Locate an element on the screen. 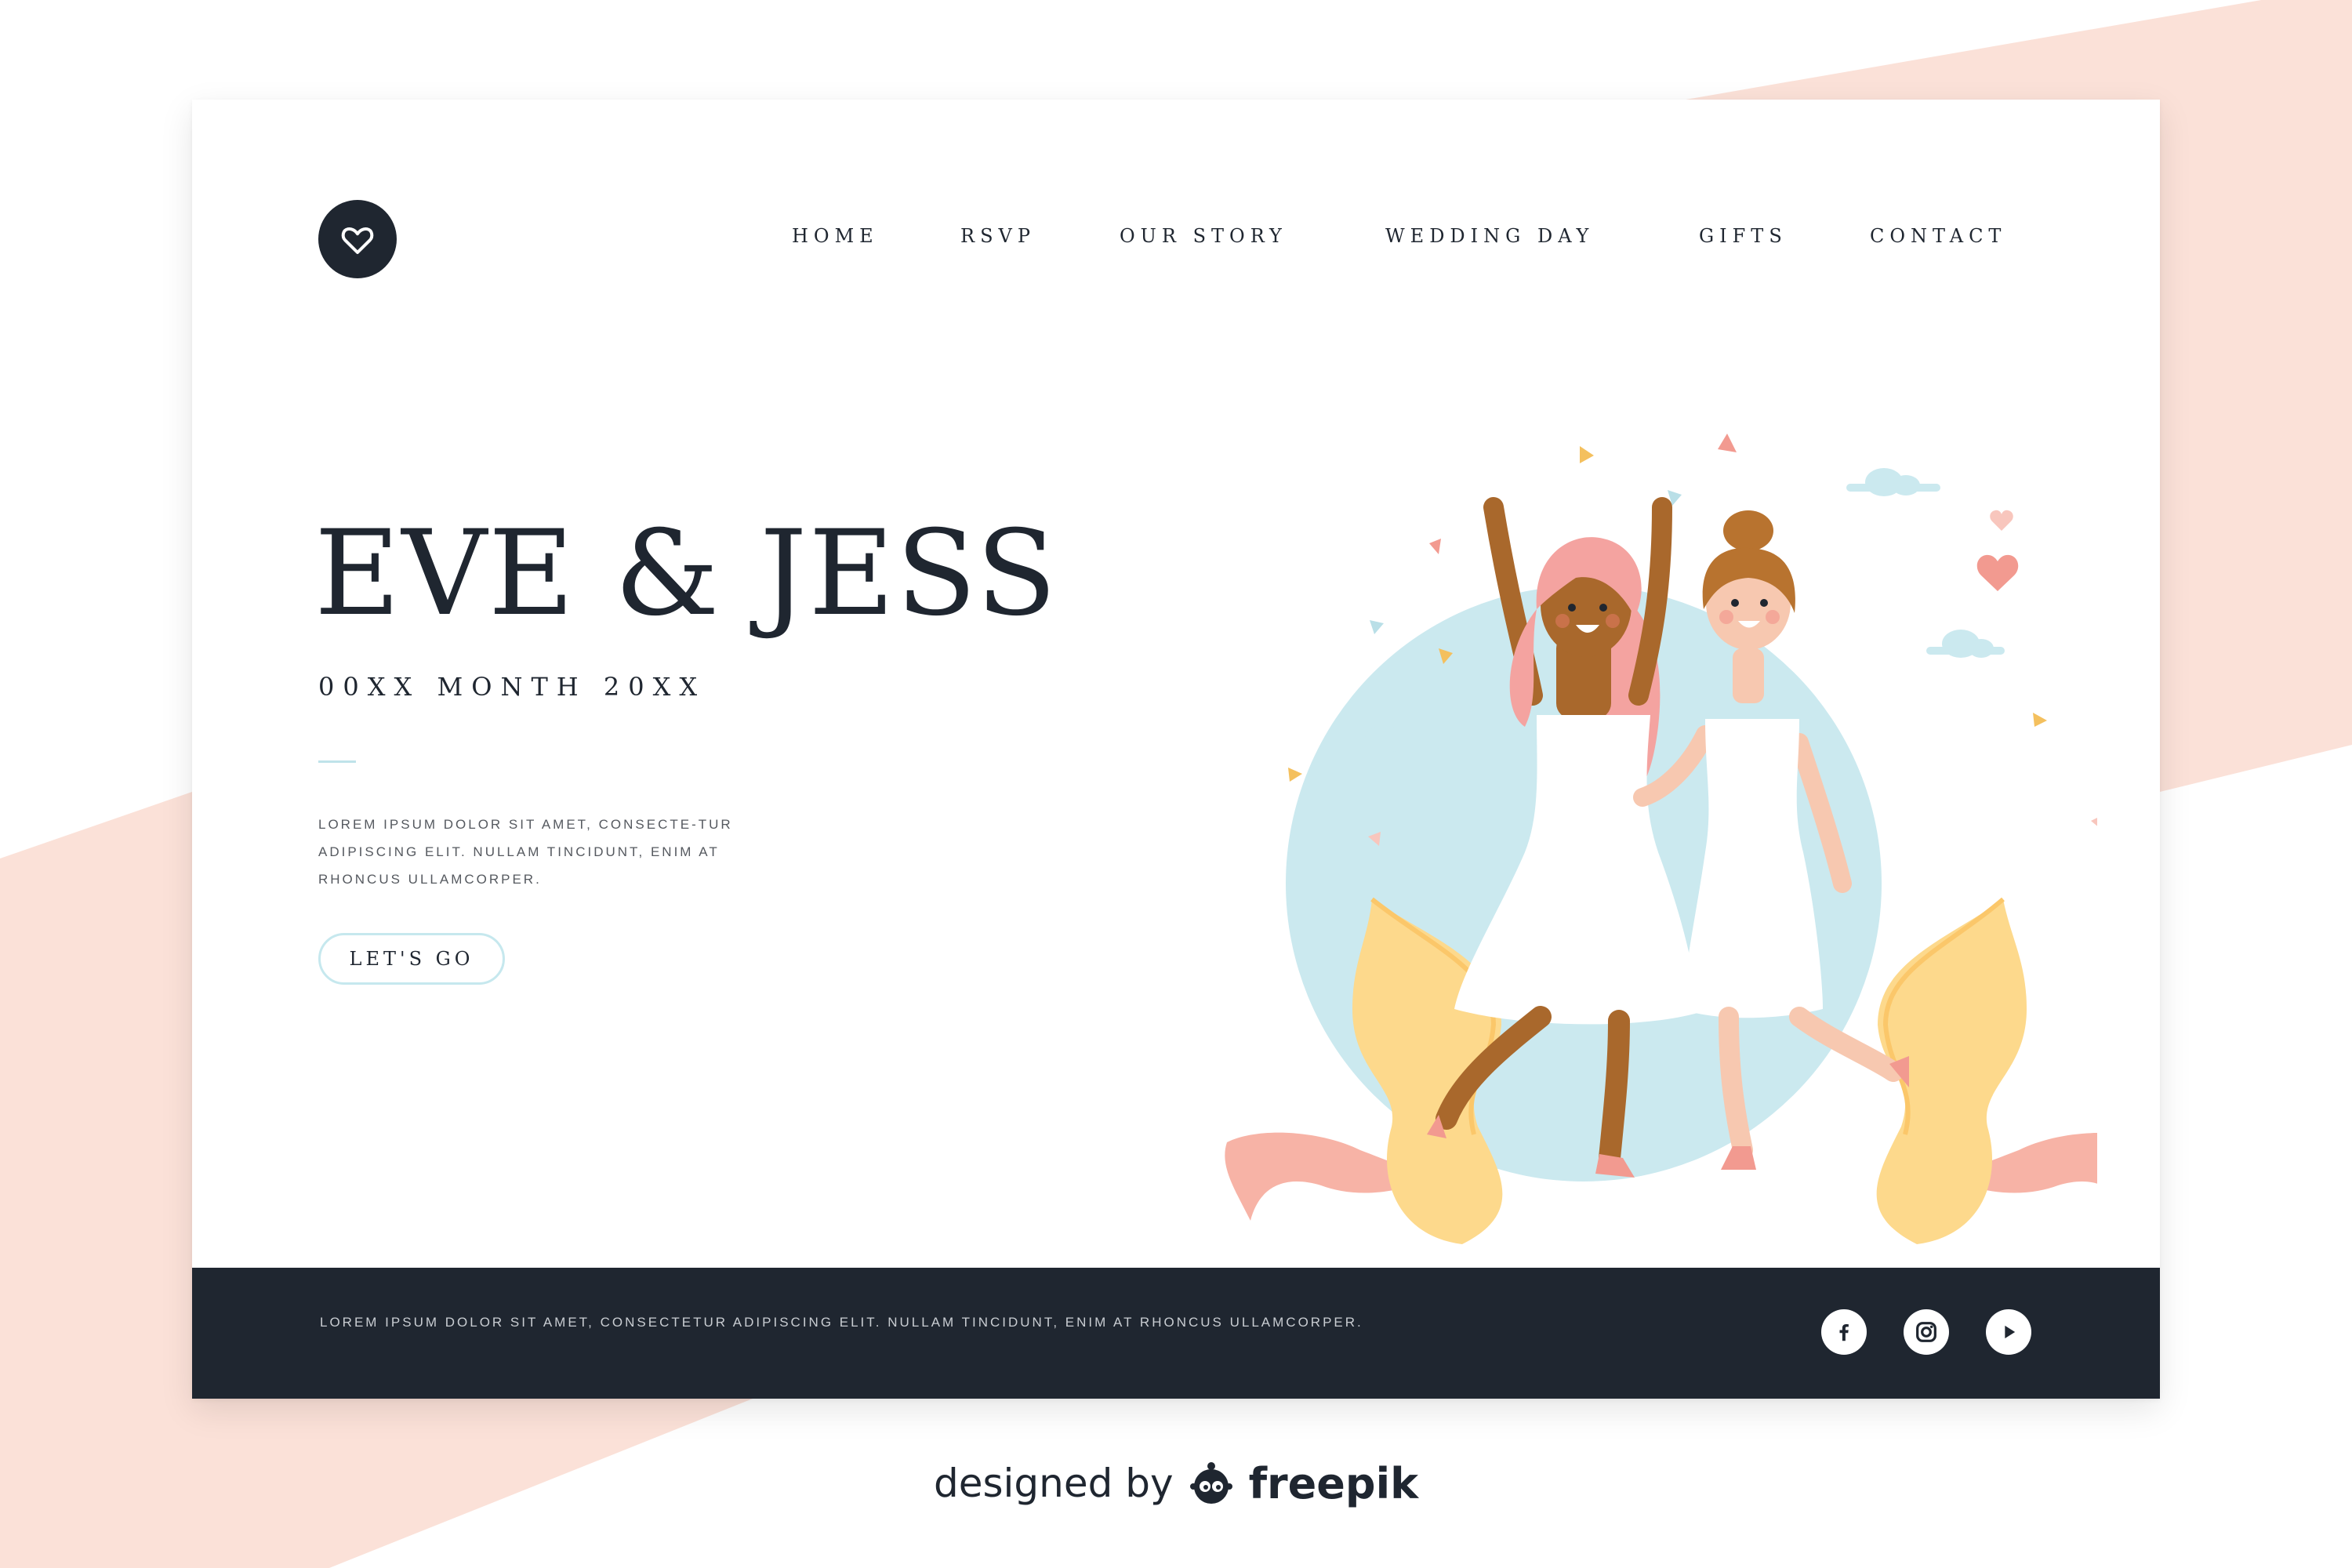 This screenshot has height=1568, width=2352. credit-prefix: designed by is located at coordinates (1053, 1483).